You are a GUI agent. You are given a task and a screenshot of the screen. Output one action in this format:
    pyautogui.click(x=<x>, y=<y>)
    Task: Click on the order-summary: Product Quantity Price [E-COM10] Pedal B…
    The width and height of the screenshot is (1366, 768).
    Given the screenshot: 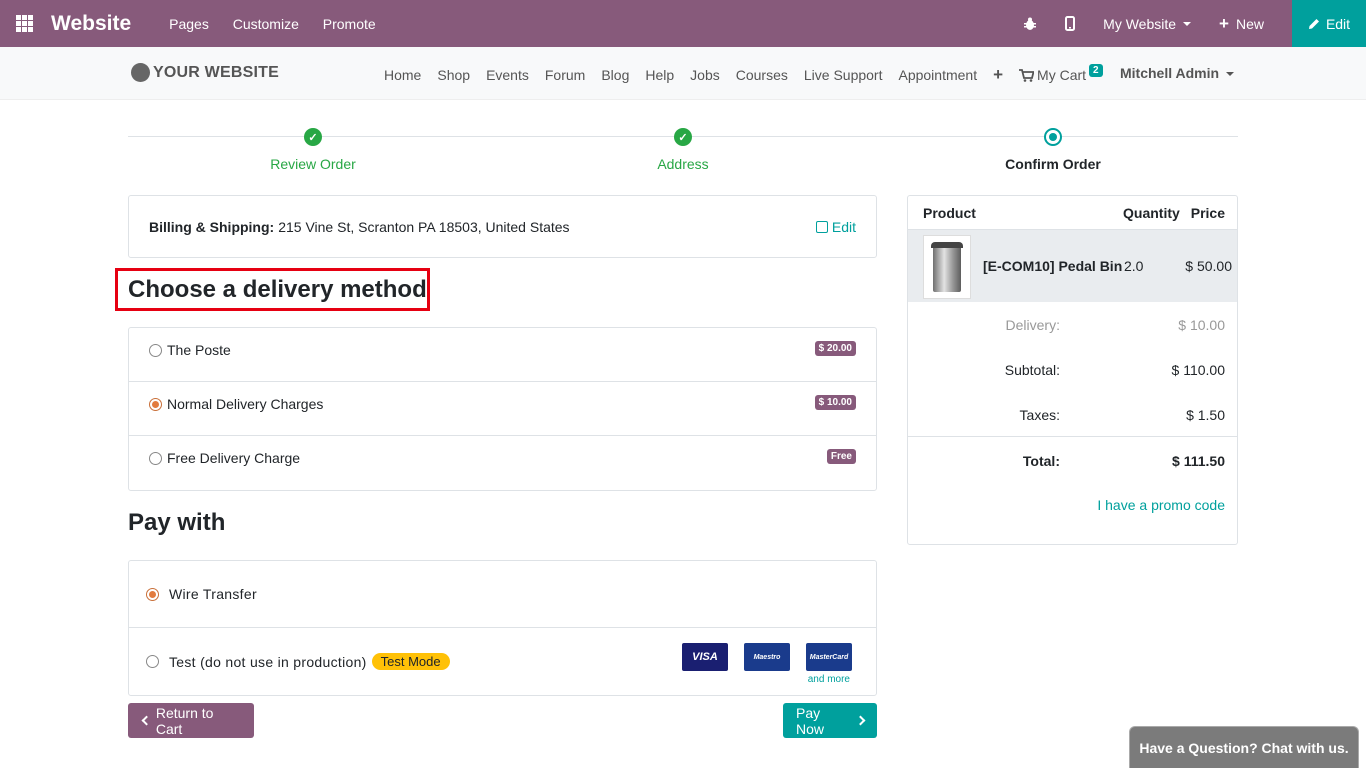 What is the action you would take?
    pyautogui.click(x=1072, y=370)
    